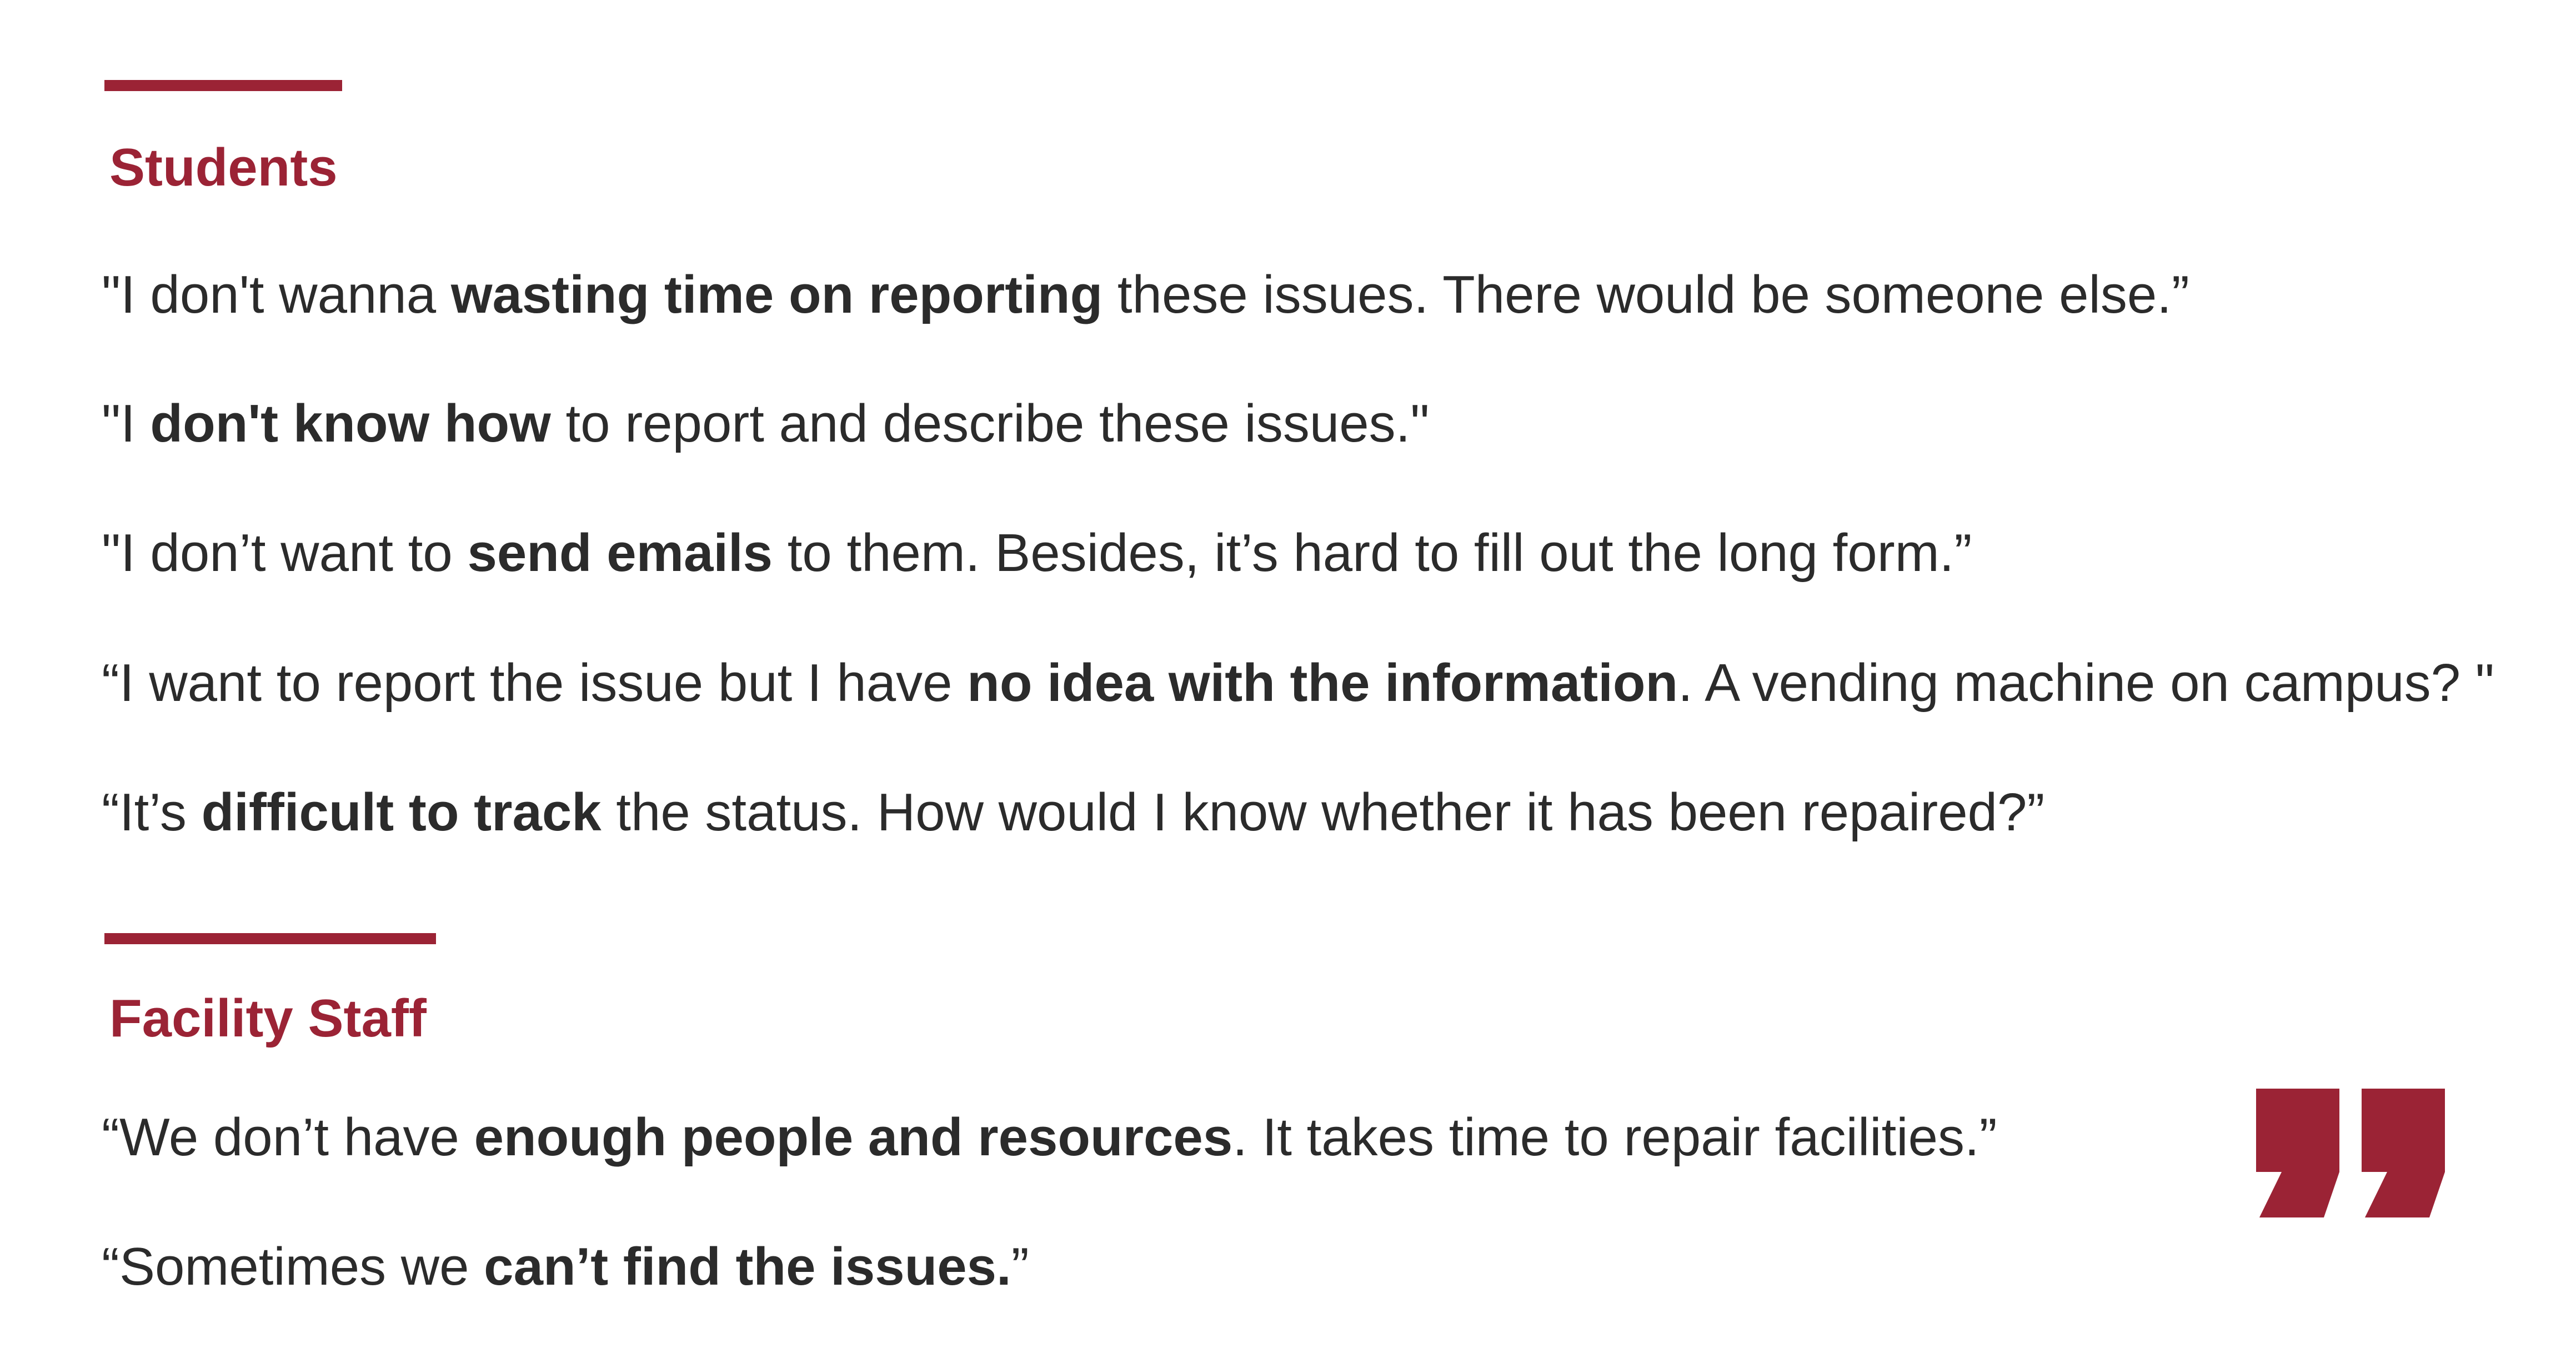  I want to click on facility-staff-section-rule, so click(270, 938).